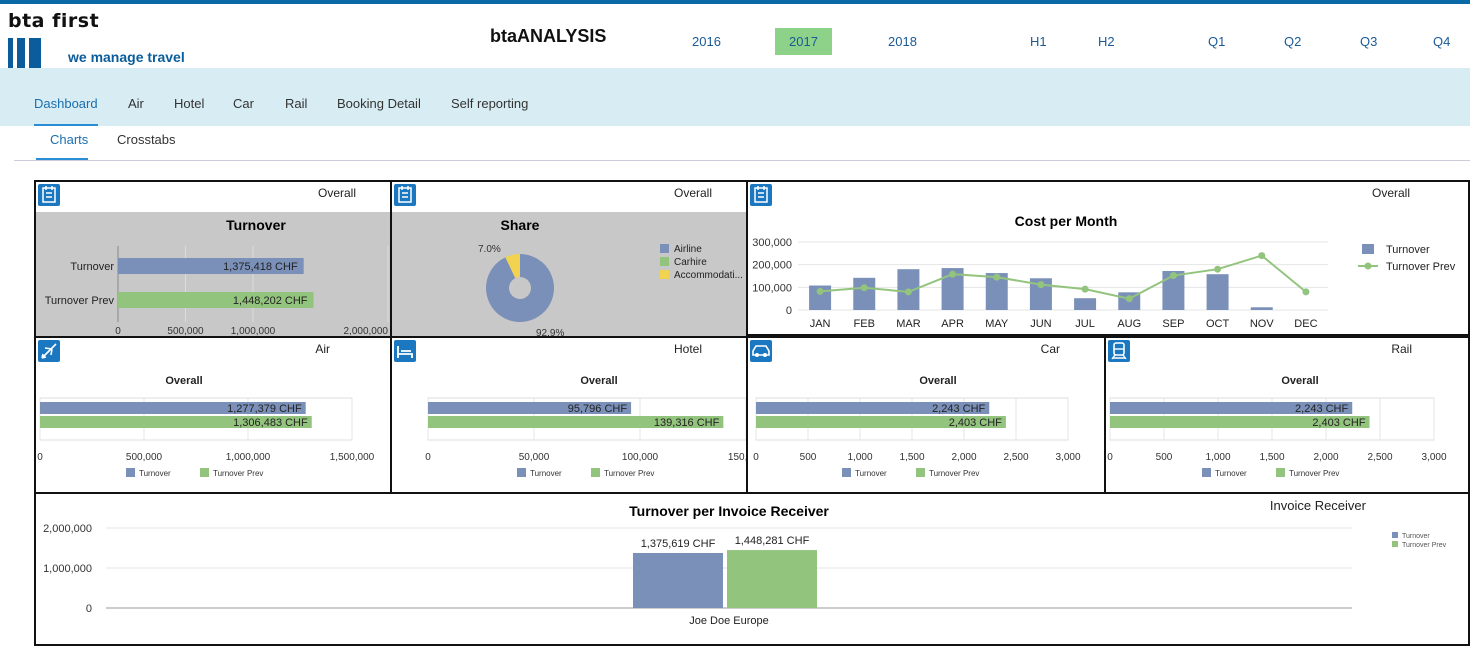 The height and width of the screenshot is (646, 1470). What do you see at coordinates (1085, 324) in the screenshot?
I see `x-tick-label: JUL` at bounding box center [1085, 324].